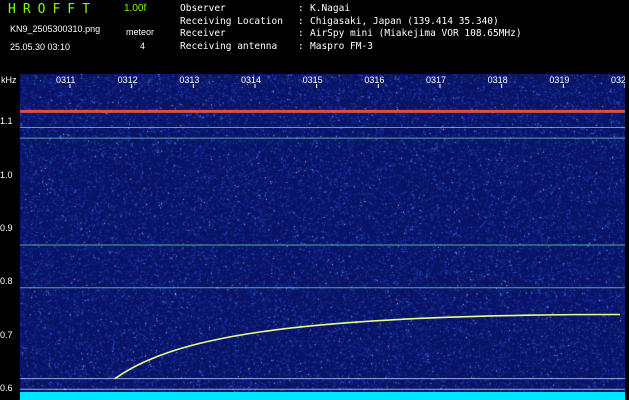 This screenshot has height=400, width=629. I want to click on y-tick-label: 1.0, so click(6, 174).